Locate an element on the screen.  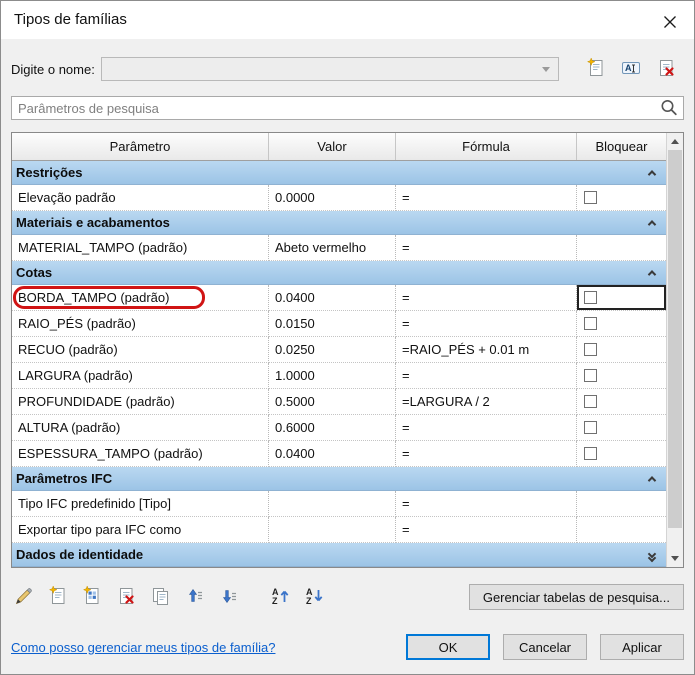
column-header-bloquear: Bloquear is located at coordinates (621, 146).